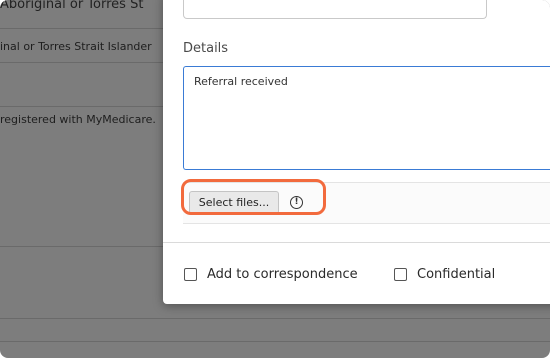 This screenshot has height=358, width=550. What do you see at coordinates (76, 46) in the screenshot?
I see `background-row-text: inal or Torres Strait Islander` at bounding box center [76, 46].